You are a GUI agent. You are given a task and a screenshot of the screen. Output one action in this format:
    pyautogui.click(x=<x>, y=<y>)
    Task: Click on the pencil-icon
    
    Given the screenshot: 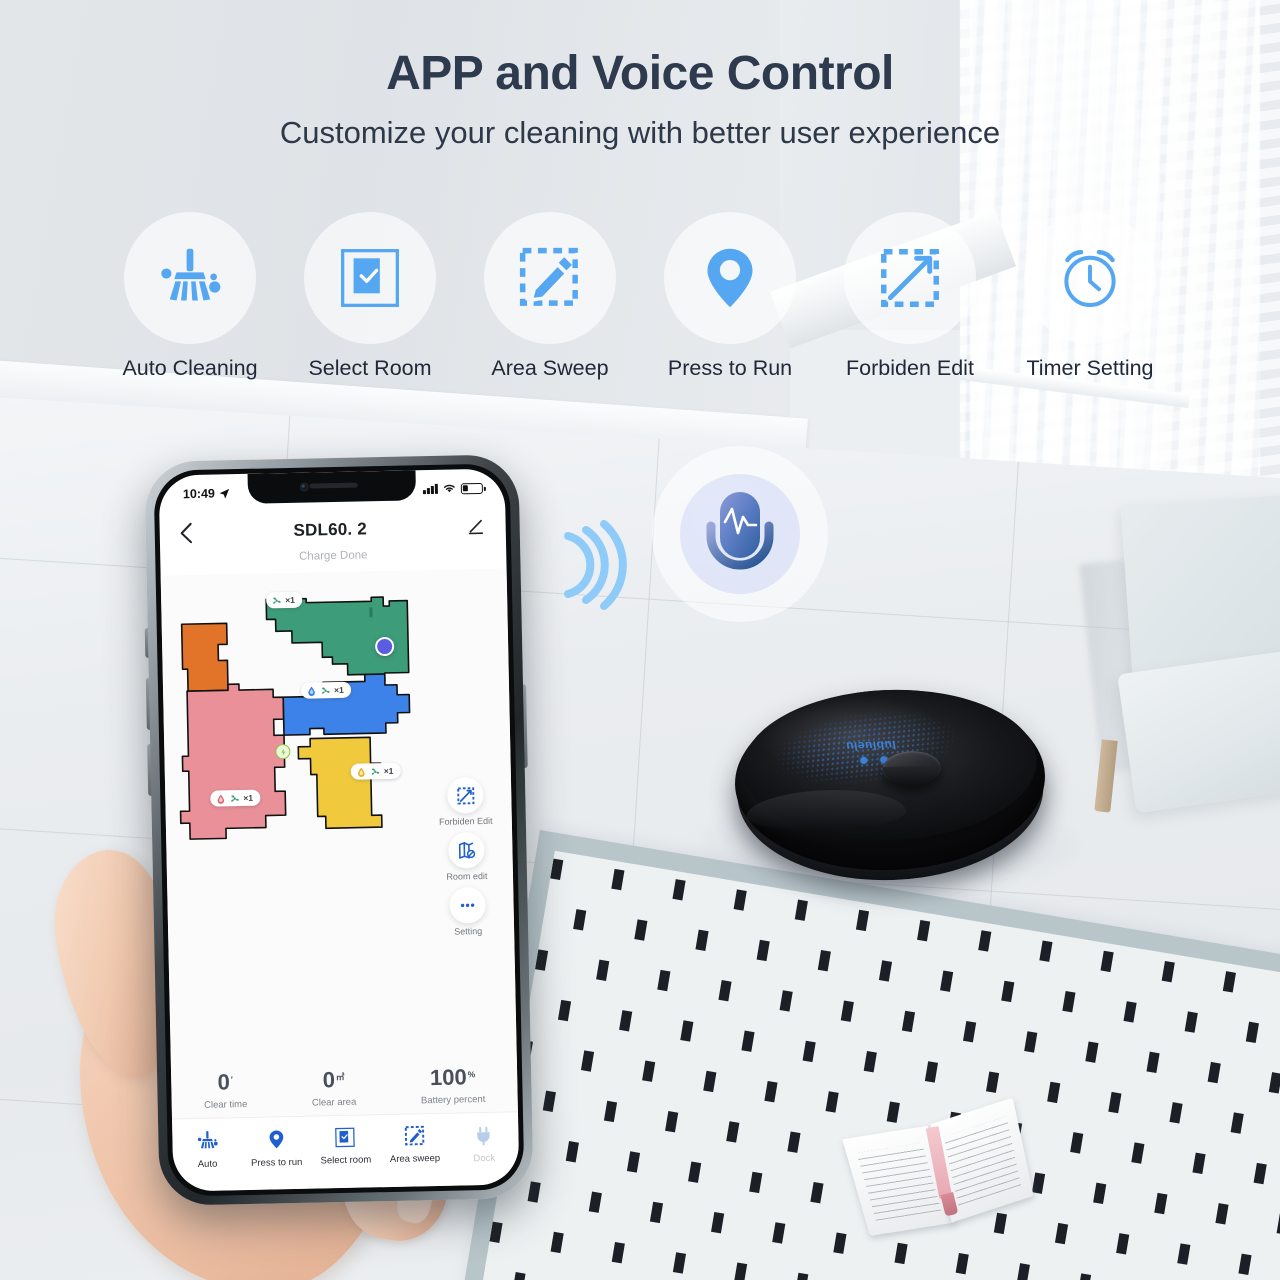 What is the action you would take?
    pyautogui.click(x=476, y=527)
    